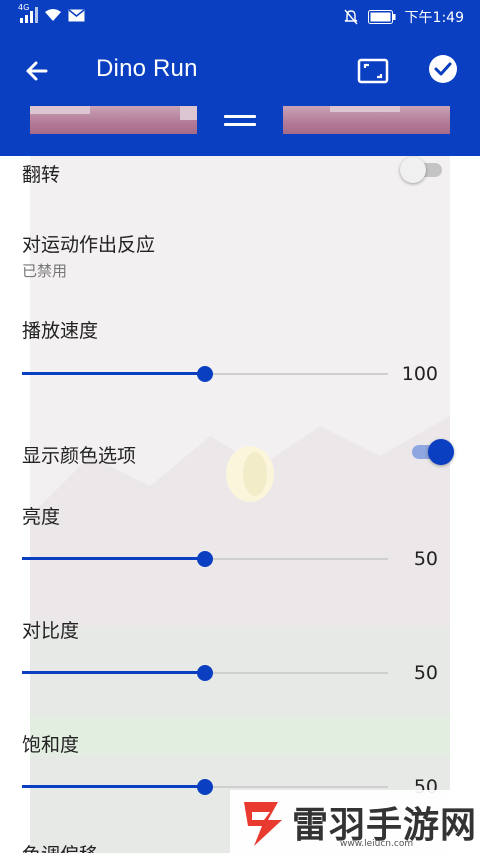 The height and width of the screenshot is (853, 480). What do you see at coordinates (76, 14) in the screenshot?
I see `mail-icon` at bounding box center [76, 14].